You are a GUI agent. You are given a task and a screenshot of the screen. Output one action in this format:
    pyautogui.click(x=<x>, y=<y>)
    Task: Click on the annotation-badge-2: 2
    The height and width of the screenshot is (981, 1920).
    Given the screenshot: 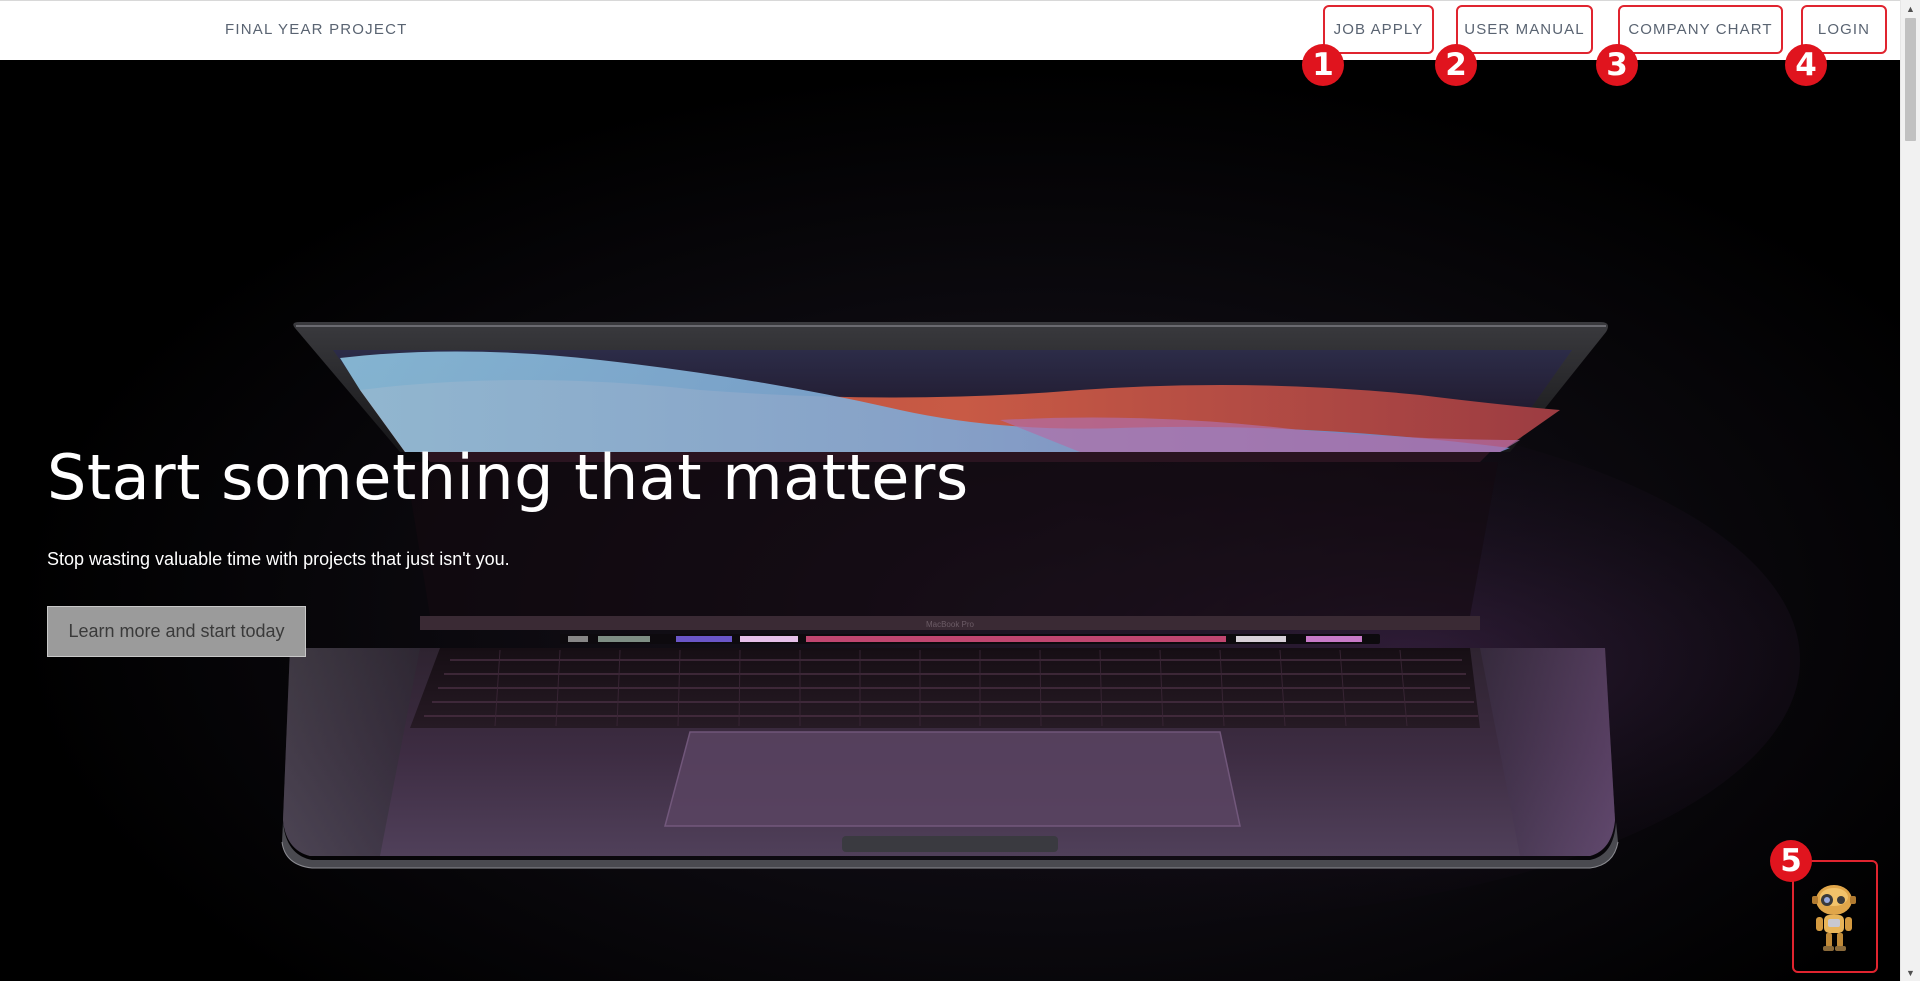 What is the action you would take?
    pyautogui.click(x=1456, y=65)
    